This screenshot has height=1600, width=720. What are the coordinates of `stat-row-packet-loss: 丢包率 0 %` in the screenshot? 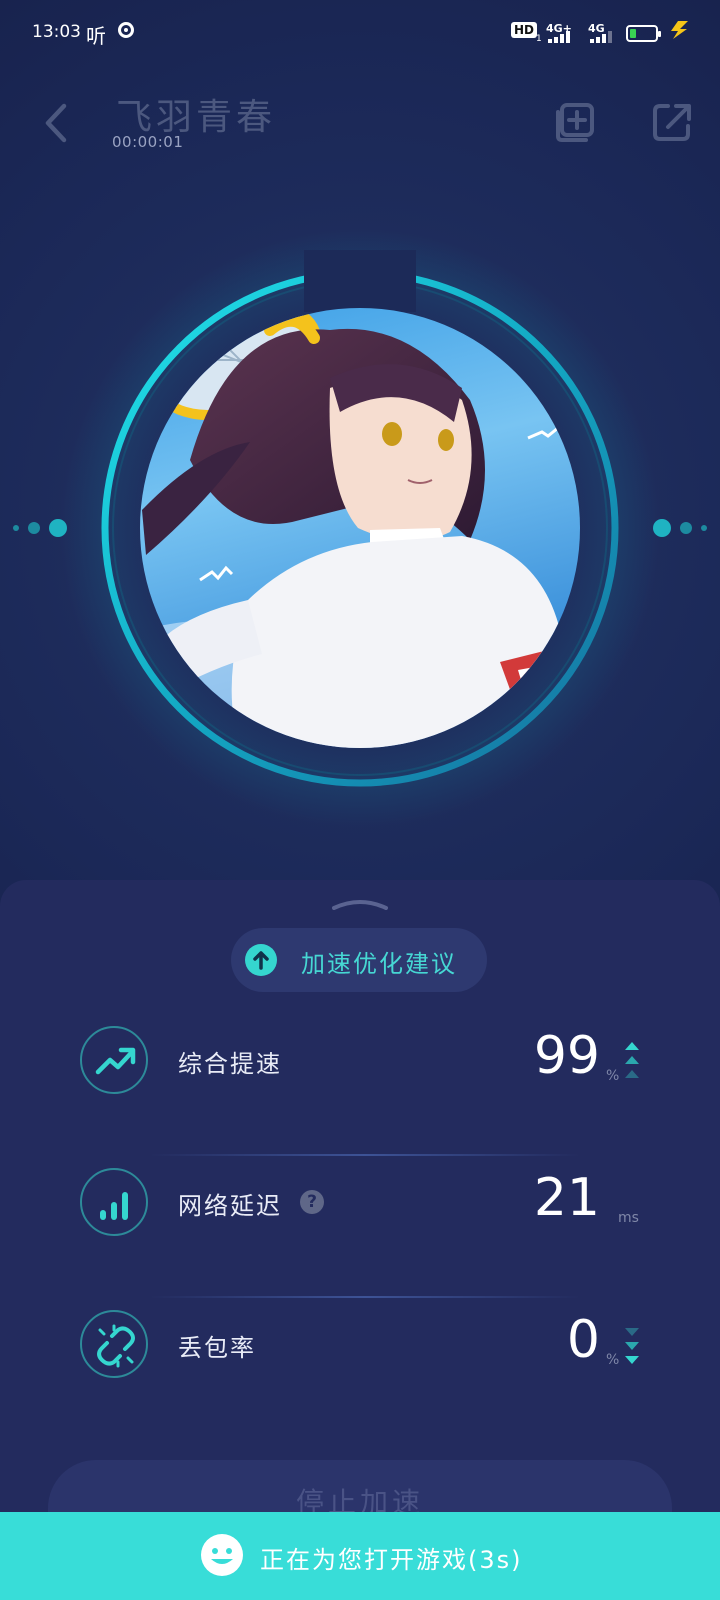 It's located at (360, 1346).